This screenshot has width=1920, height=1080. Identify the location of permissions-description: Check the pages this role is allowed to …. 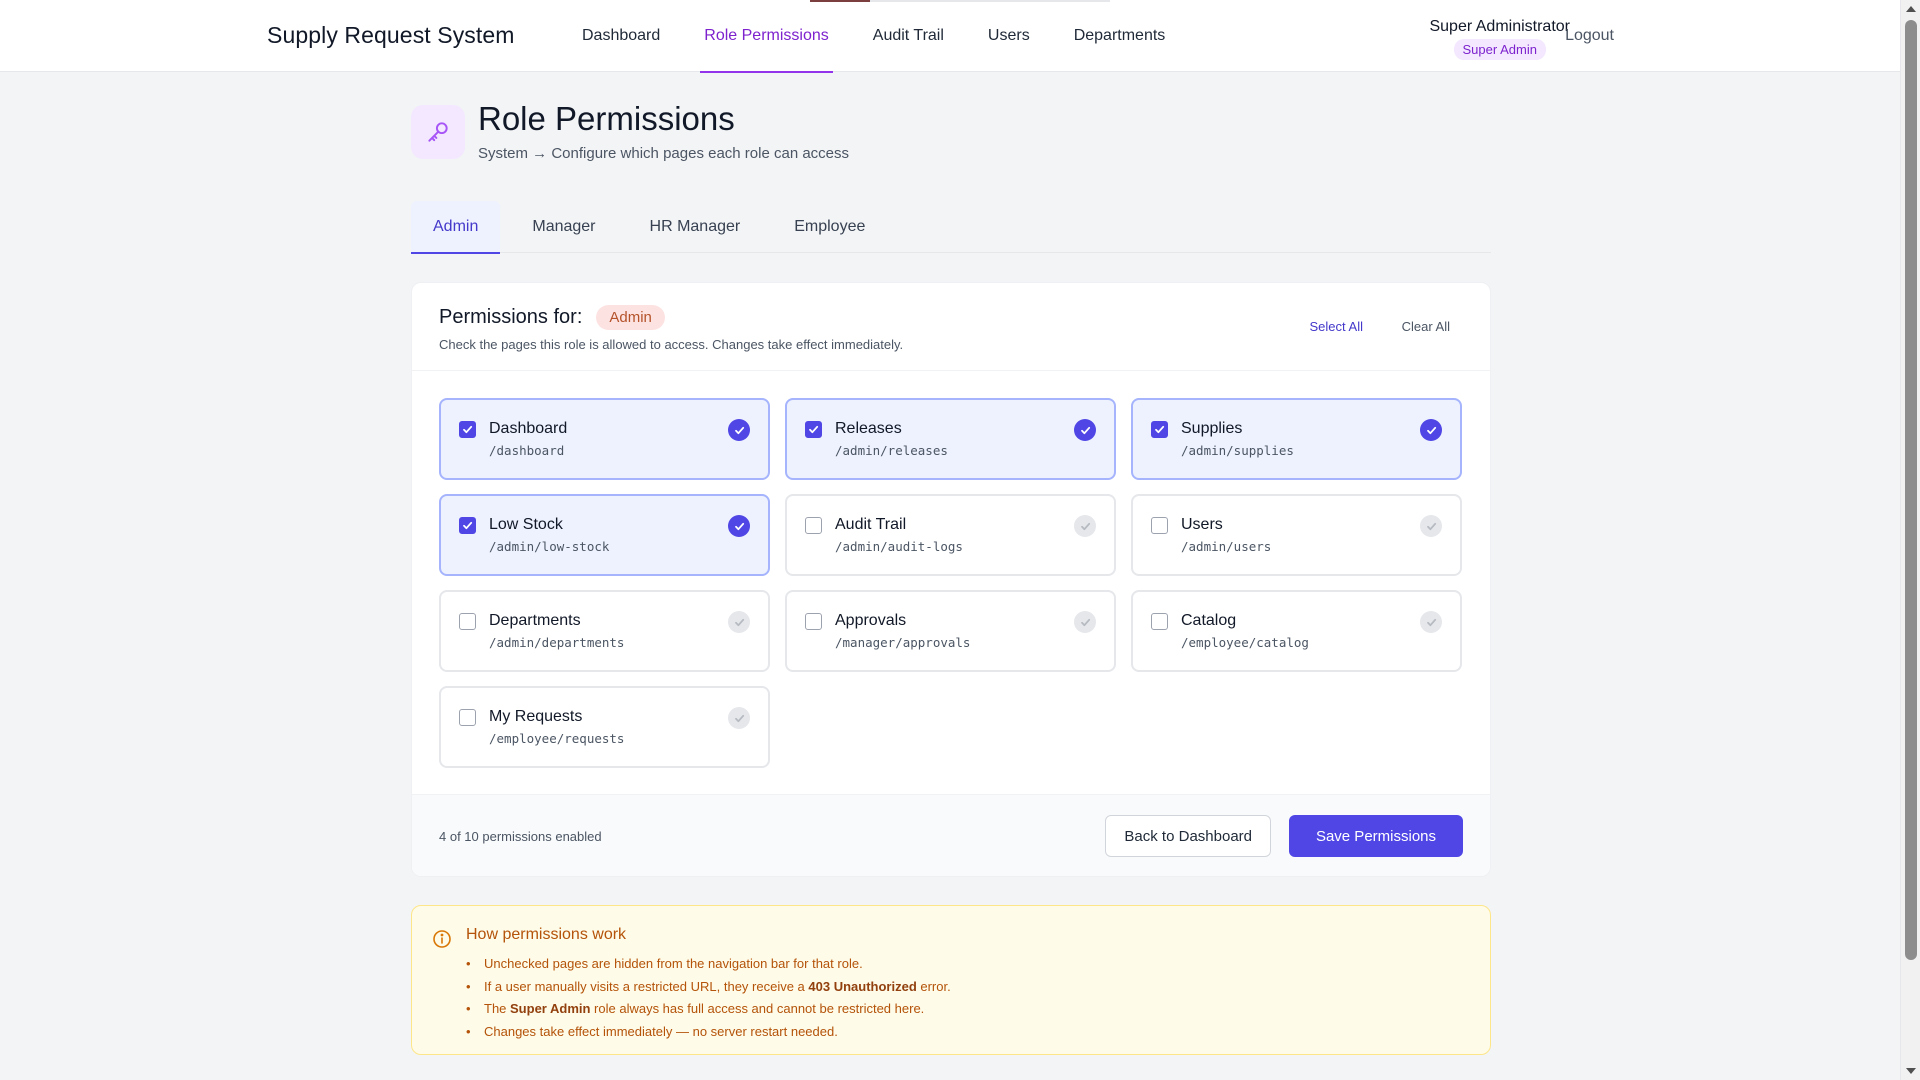
(671, 344).